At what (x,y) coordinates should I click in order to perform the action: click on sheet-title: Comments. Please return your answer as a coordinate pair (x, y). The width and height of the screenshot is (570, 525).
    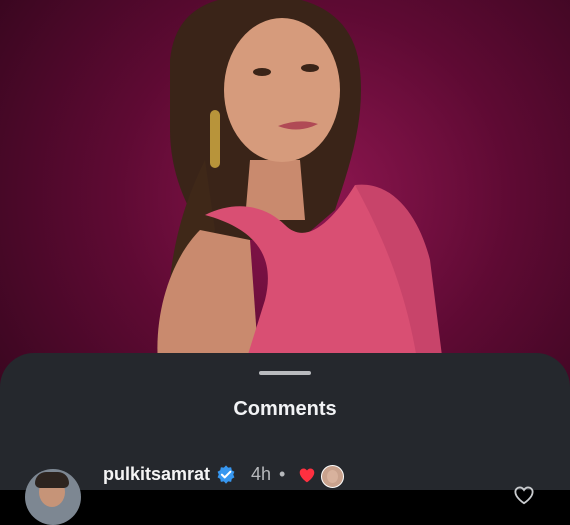
    Looking at the image, I should click on (285, 409).